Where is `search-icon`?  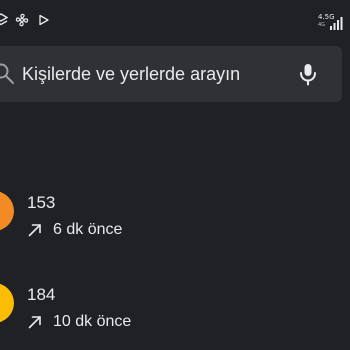 search-icon is located at coordinates (8, 74).